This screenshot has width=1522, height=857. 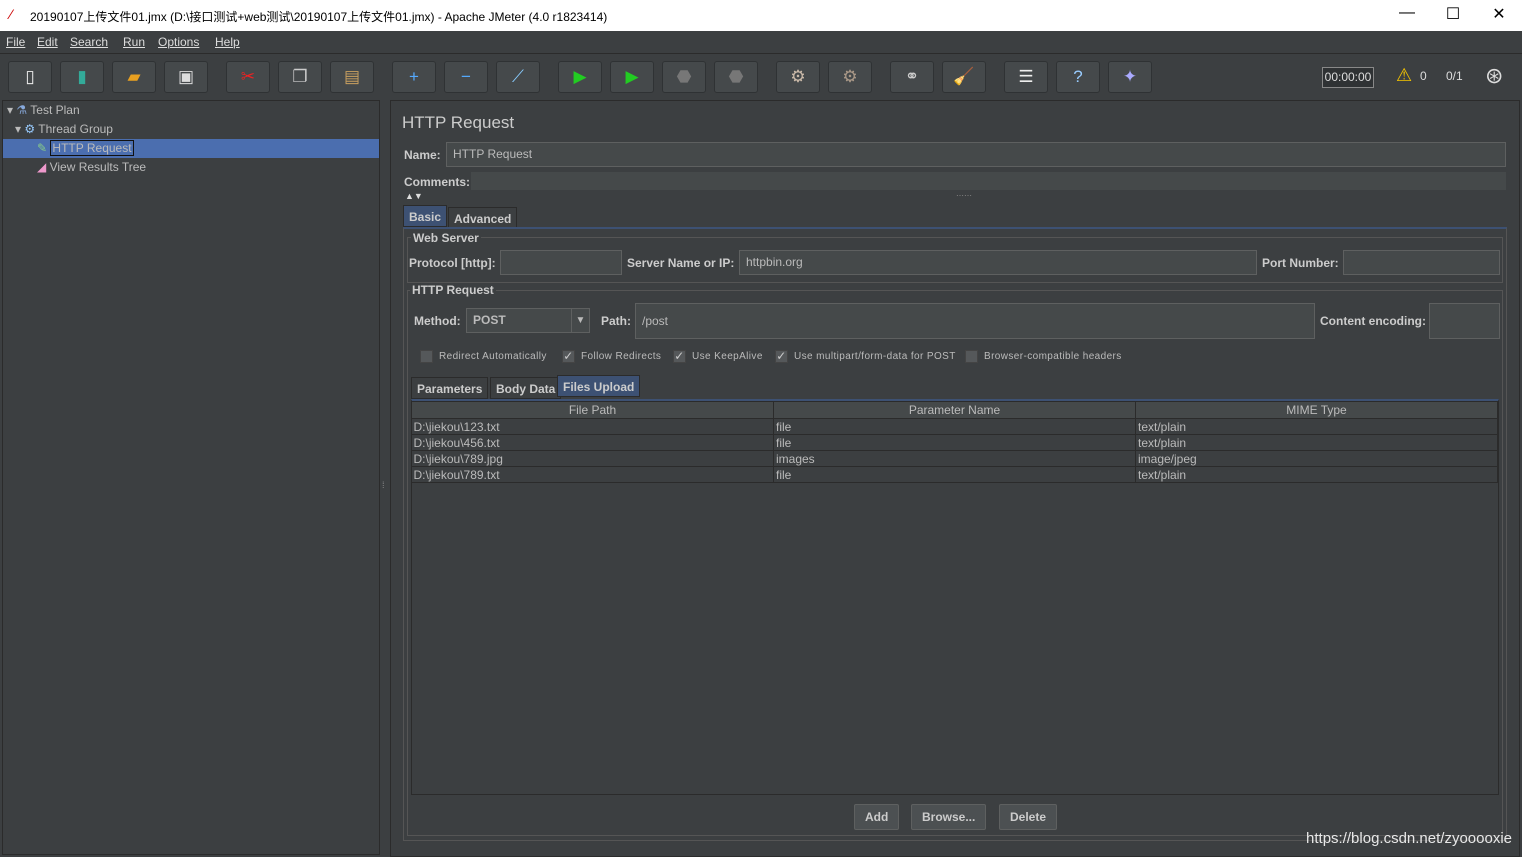 I want to click on path-label: Path:, so click(x=616, y=321).